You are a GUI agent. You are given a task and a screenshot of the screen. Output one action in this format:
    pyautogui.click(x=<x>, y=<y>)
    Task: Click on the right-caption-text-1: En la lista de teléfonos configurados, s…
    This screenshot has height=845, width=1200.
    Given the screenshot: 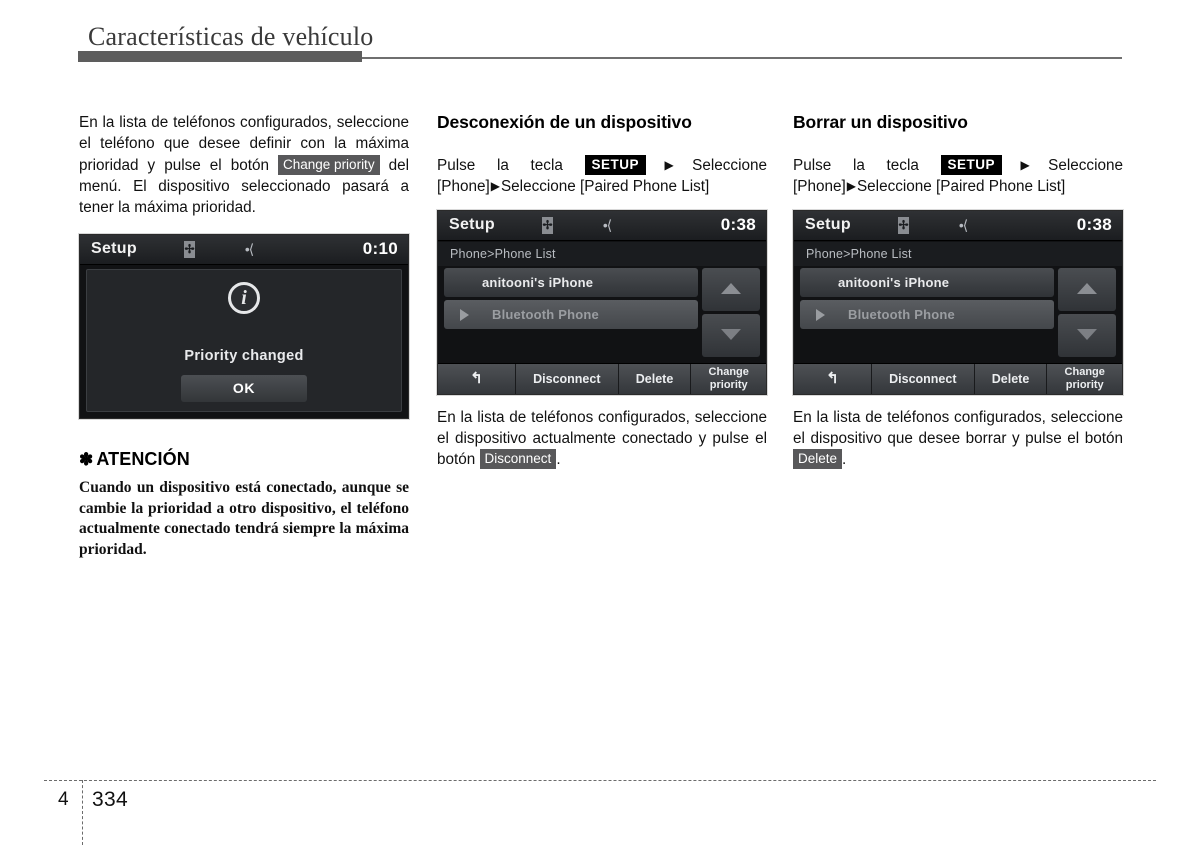 What is the action you would take?
    pyautogui.click(x=958, y=427)
    